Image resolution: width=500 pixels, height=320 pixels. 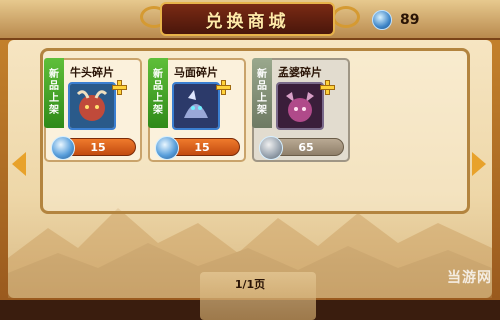 I want to click on item-name: 牛头碎片, so click(x=92, y=72).